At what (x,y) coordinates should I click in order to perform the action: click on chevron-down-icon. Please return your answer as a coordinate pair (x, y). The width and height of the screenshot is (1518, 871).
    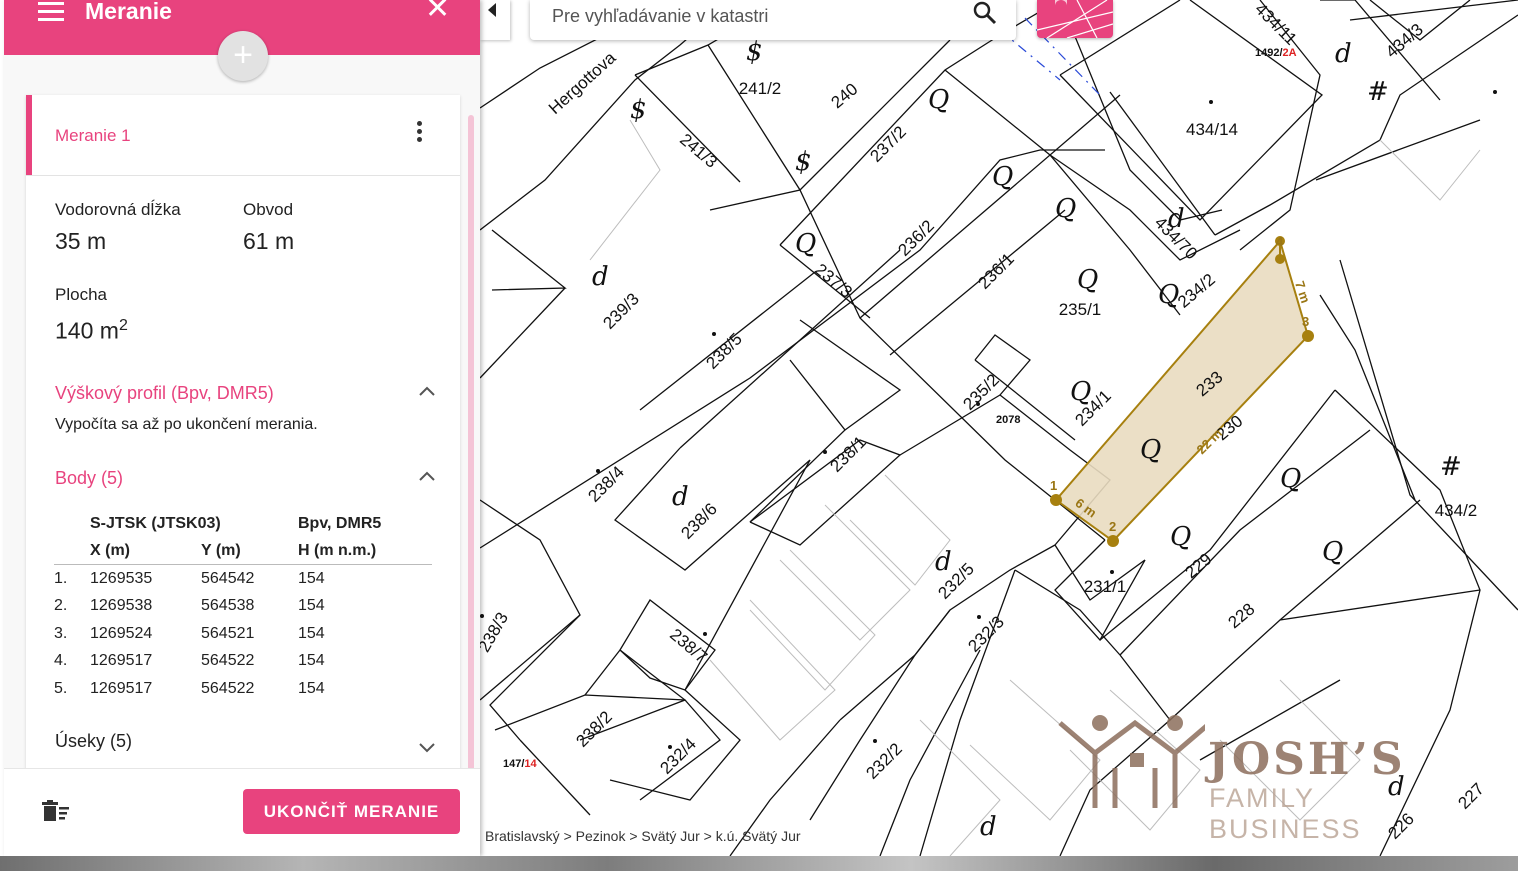
    Looking at the image, I should click on (427, 747).